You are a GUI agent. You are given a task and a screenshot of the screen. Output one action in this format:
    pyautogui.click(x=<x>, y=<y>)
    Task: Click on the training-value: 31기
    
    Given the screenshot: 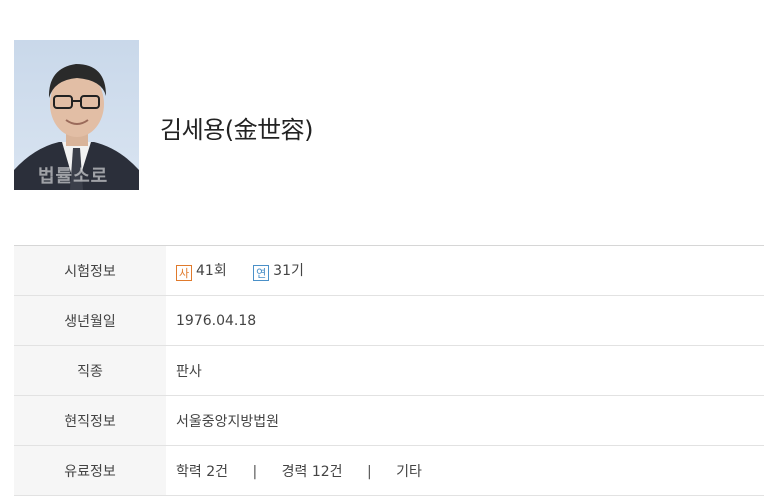 What is the action you would take?
    pyautogui.click(x=288, y=271)
    